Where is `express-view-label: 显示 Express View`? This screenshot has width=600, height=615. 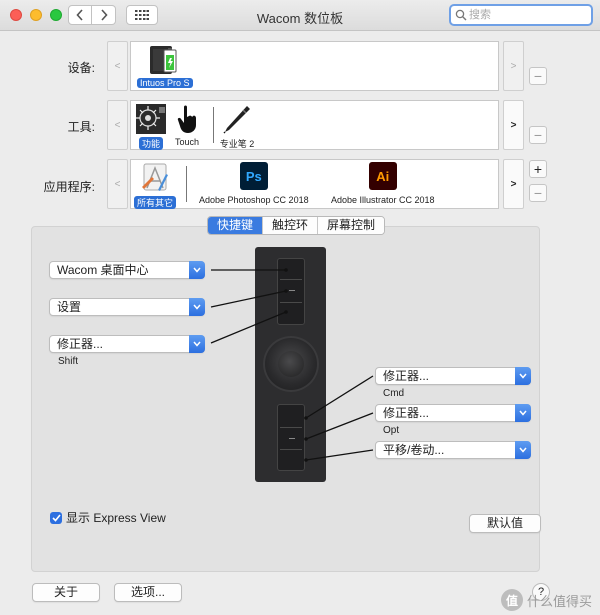
express-view-label: 显示 Express View is located at coordinates (116, 518).